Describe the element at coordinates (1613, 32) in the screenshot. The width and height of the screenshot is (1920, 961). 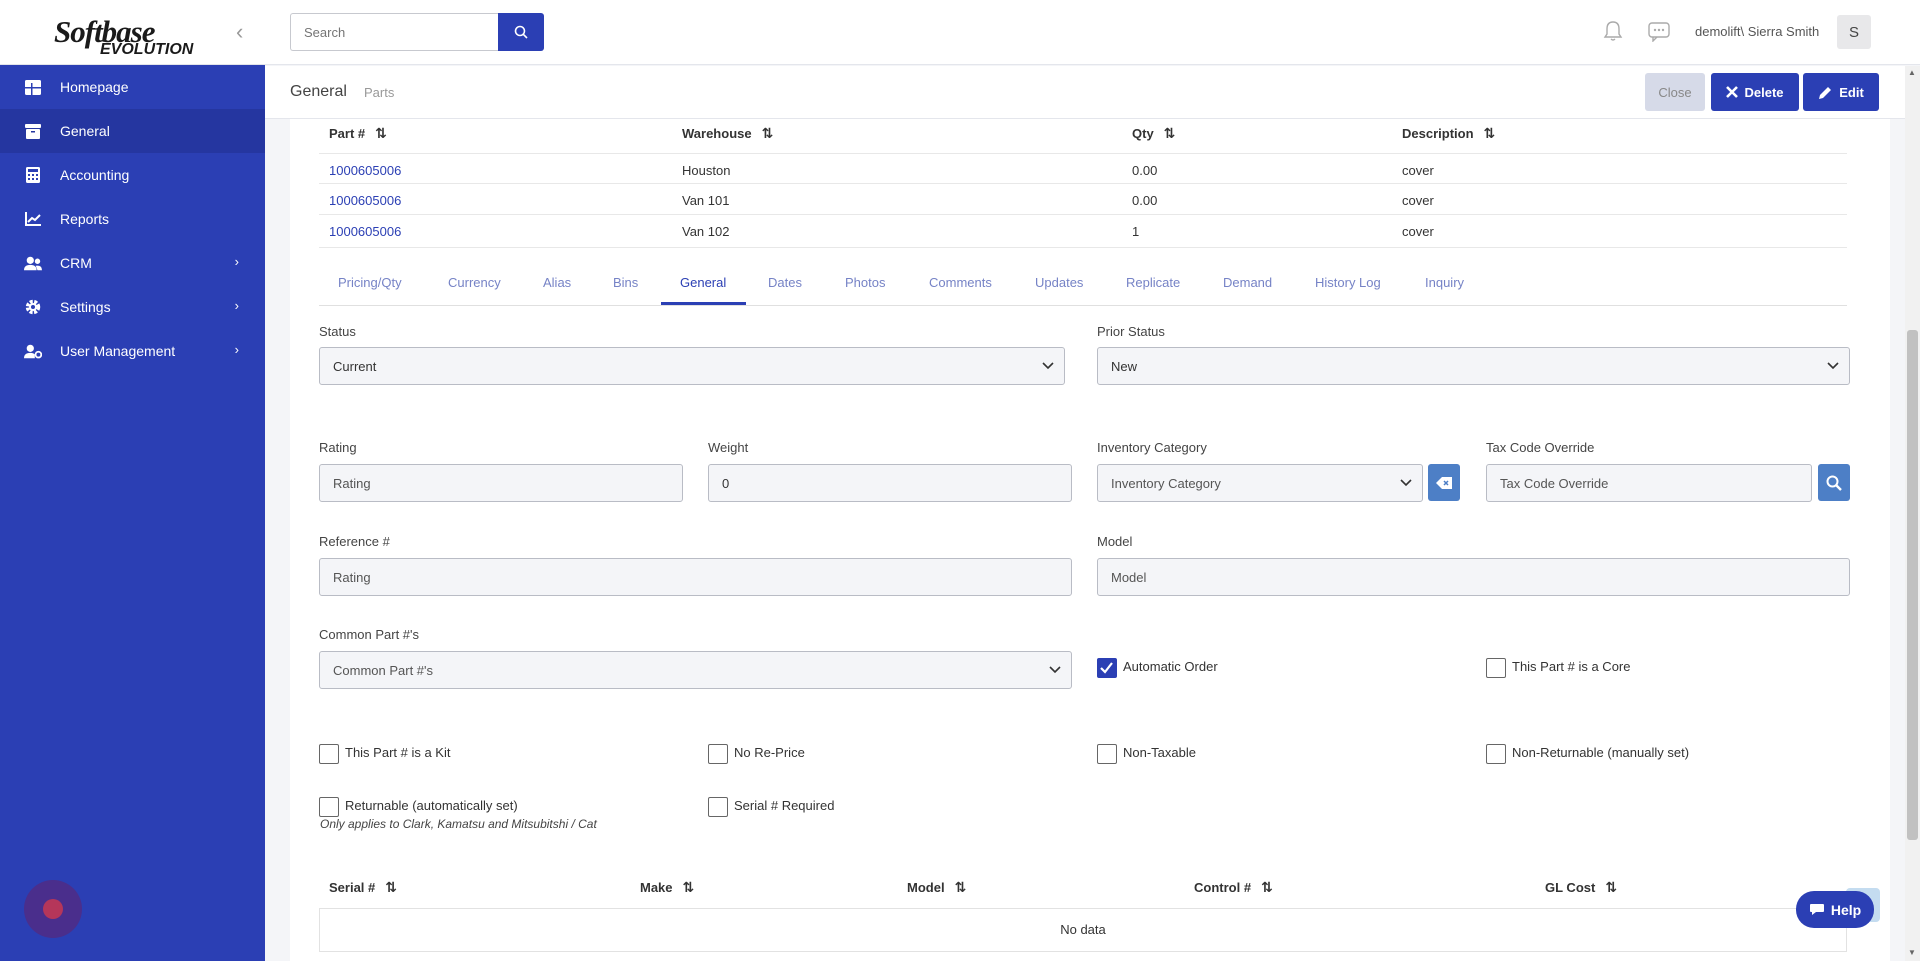
I see `bell-icon` at that location.